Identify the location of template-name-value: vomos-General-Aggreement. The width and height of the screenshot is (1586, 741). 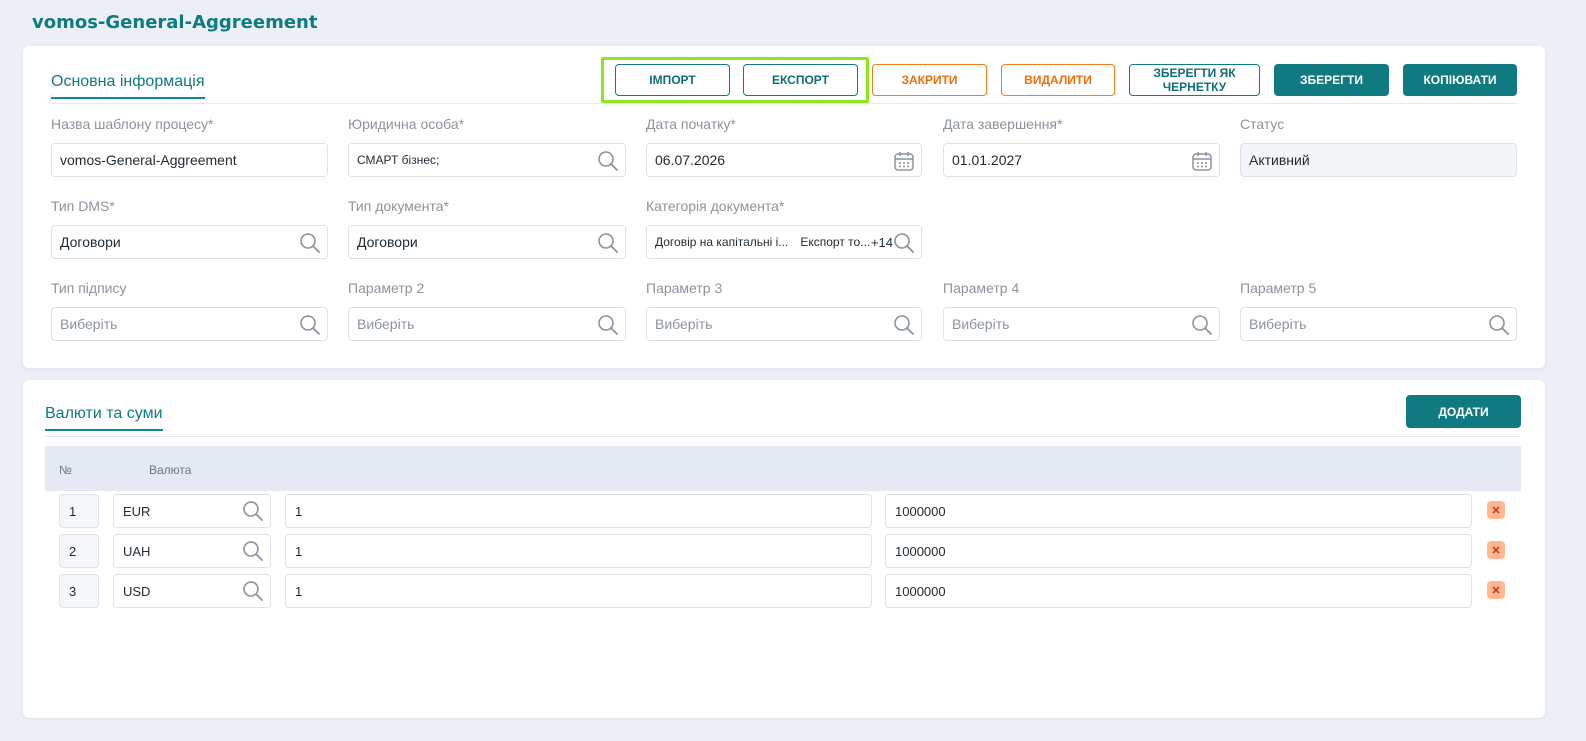
(148, 160).